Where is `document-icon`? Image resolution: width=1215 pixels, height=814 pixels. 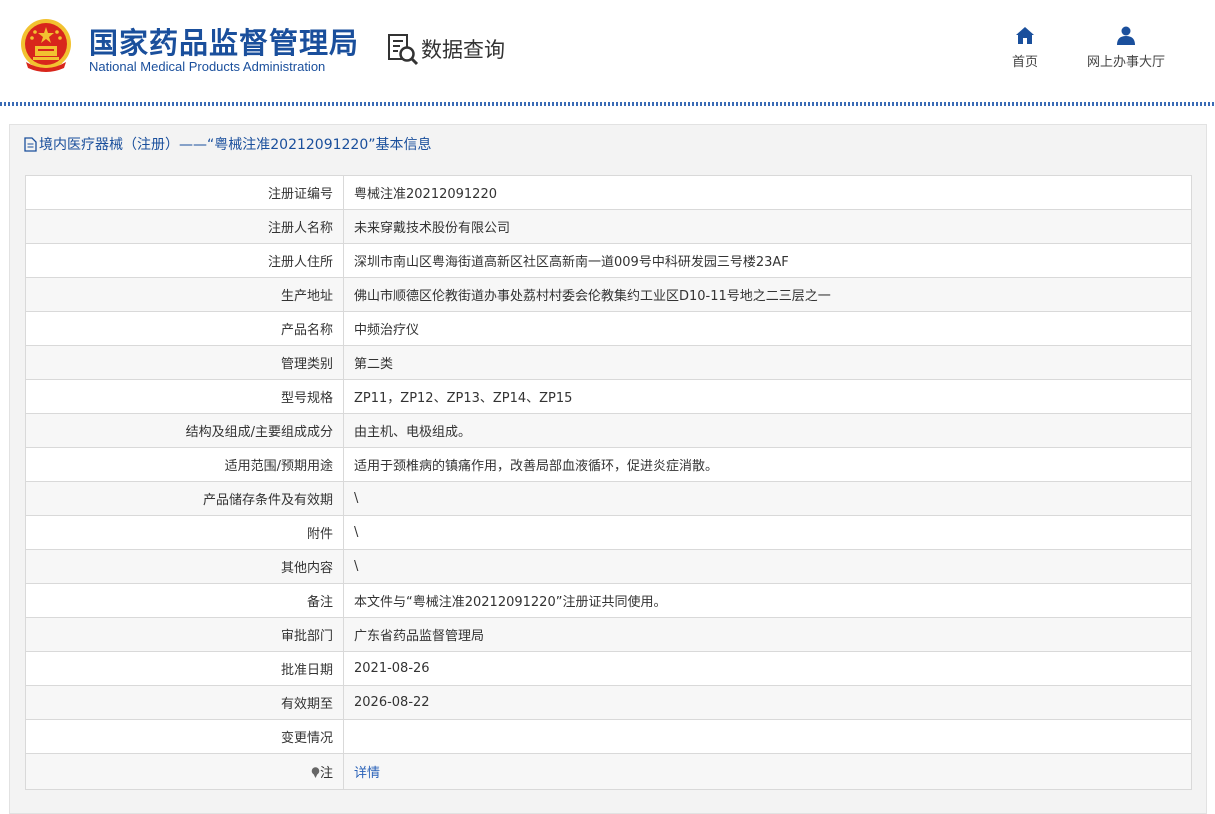 document-icon is located at coordinates (30, 144).